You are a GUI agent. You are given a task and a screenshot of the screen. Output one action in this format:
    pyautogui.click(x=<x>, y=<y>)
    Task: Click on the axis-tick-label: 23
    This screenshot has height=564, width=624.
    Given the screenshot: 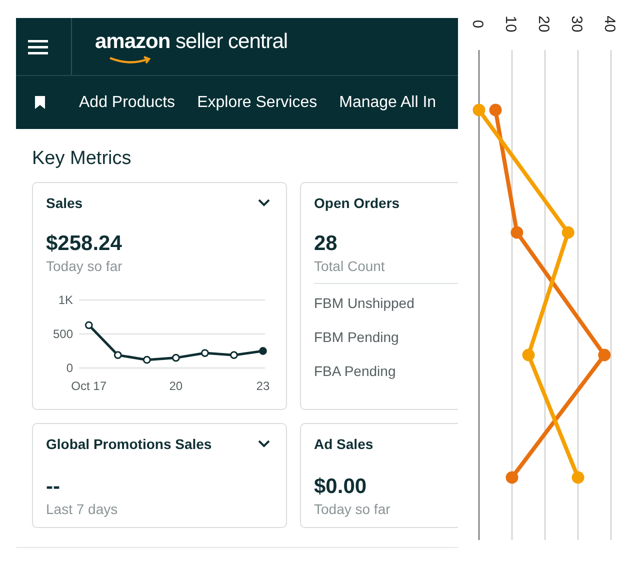 What is the action you would take?
    pyautogui.click(x=263, y=386)
    